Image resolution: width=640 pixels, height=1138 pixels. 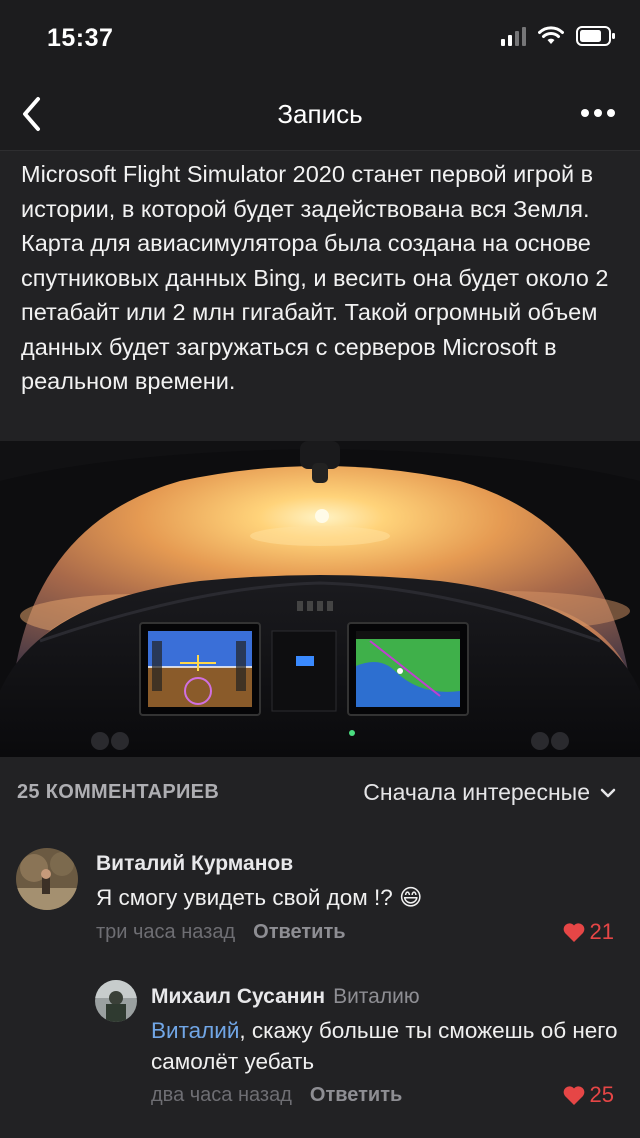 I want to click on comment-meta: два часа назад Ответить, so click(x=276, y=1095).